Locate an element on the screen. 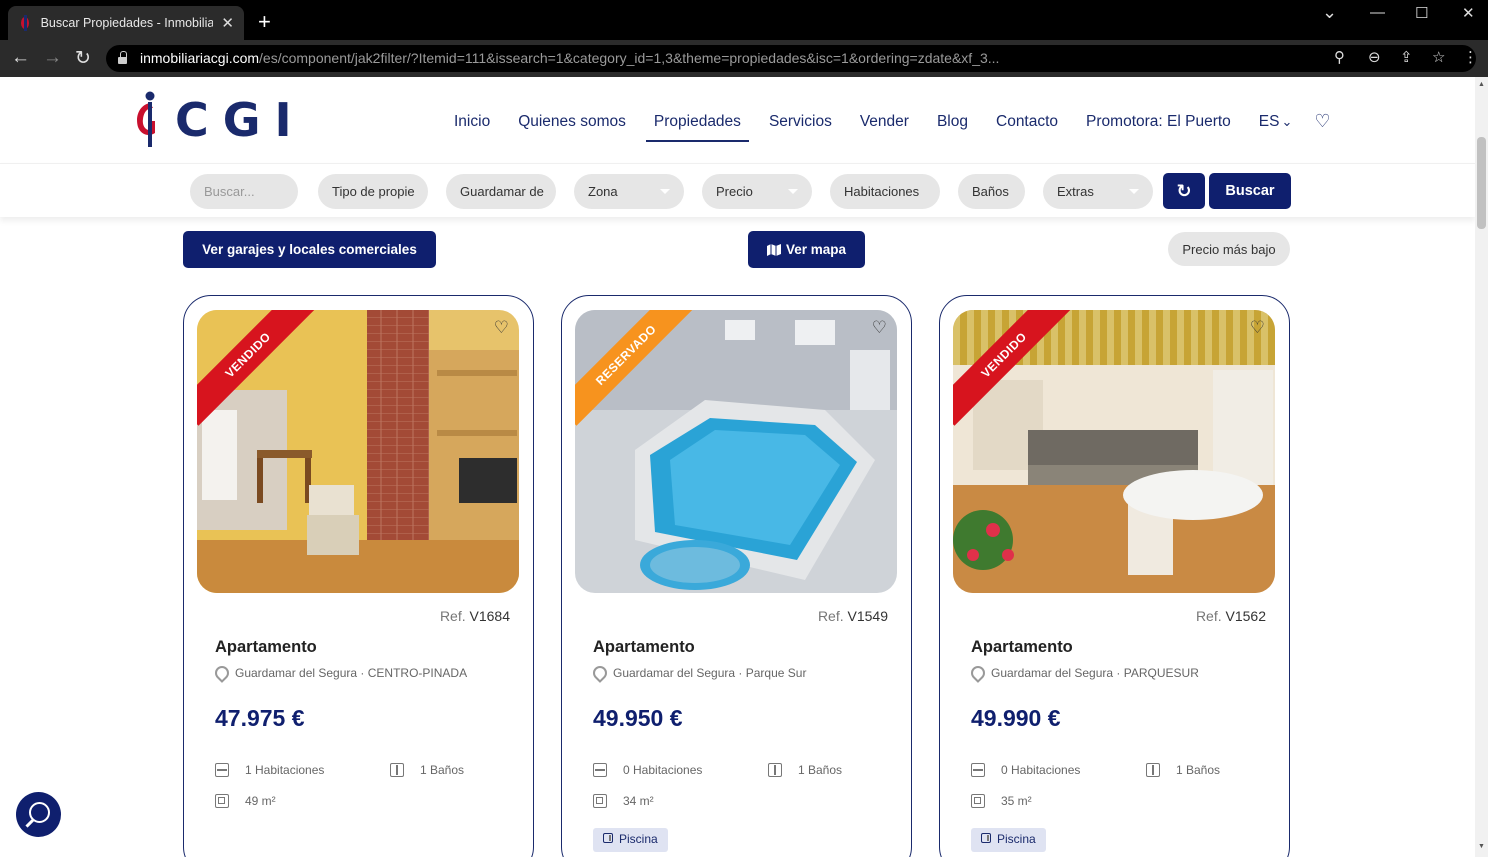 The image size is (1488, 857). ref-code: V1684 is located at coordinates (489, 616).